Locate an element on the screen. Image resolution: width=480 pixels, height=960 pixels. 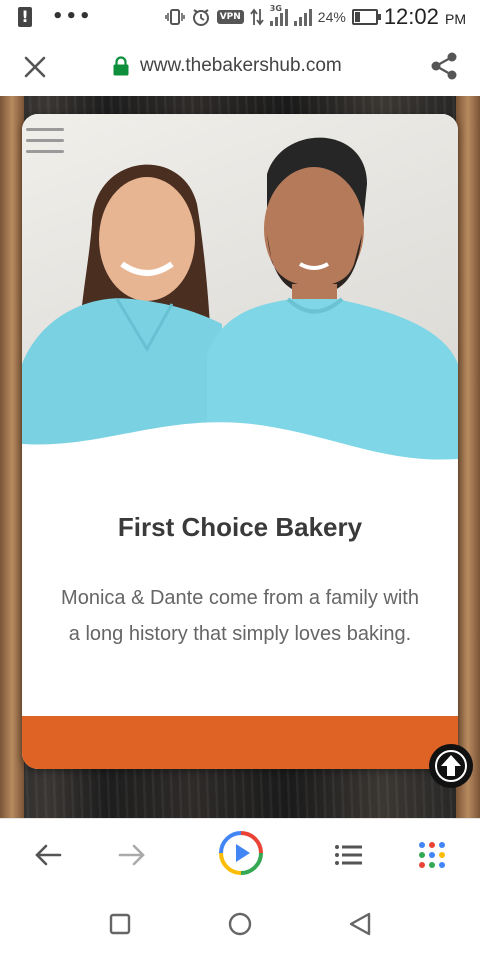
card-title: First Choice Bakery is located at coordinates (240, 527).